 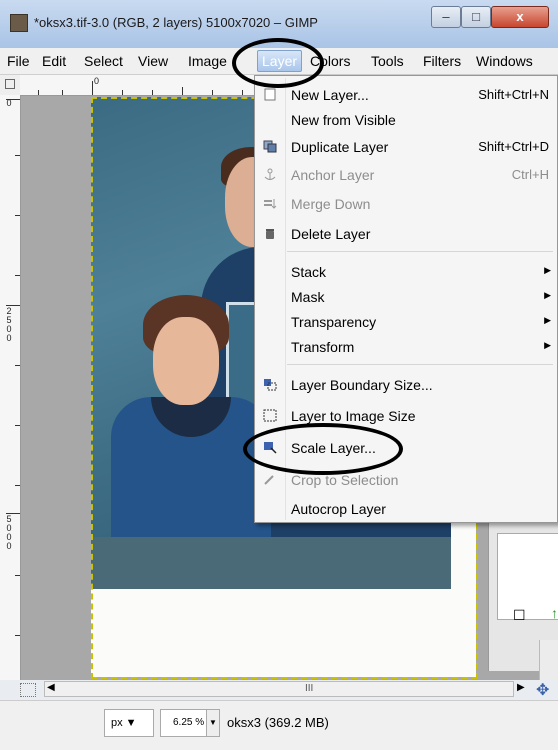 What do you see at coordinates (406, 94) in the screenshot?
I see `menu-item-new-layer: New Layer... Shift+Ctrl+N` at bounding box center [406, 94].